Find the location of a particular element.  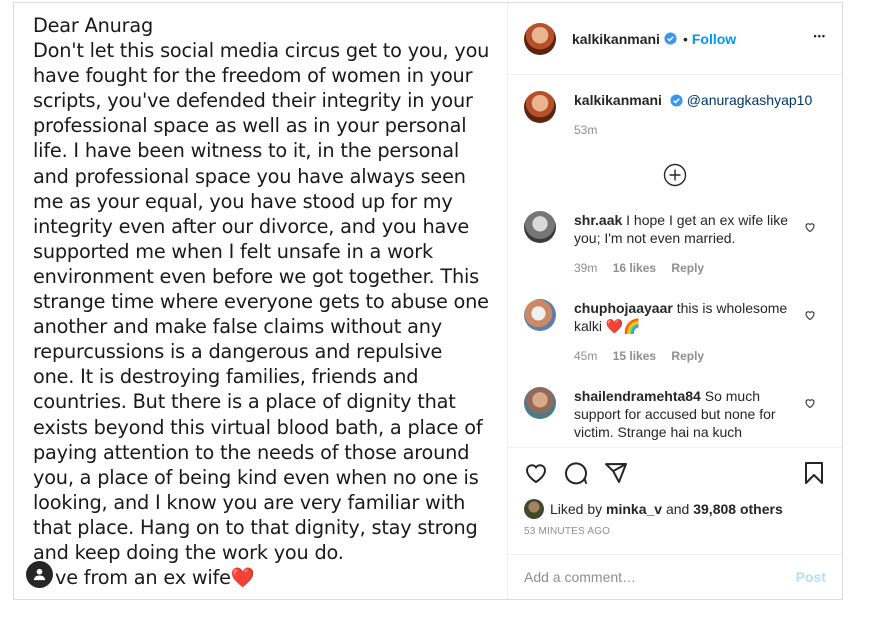

add-comment-bar: Post is located at coordinates (675, 576).